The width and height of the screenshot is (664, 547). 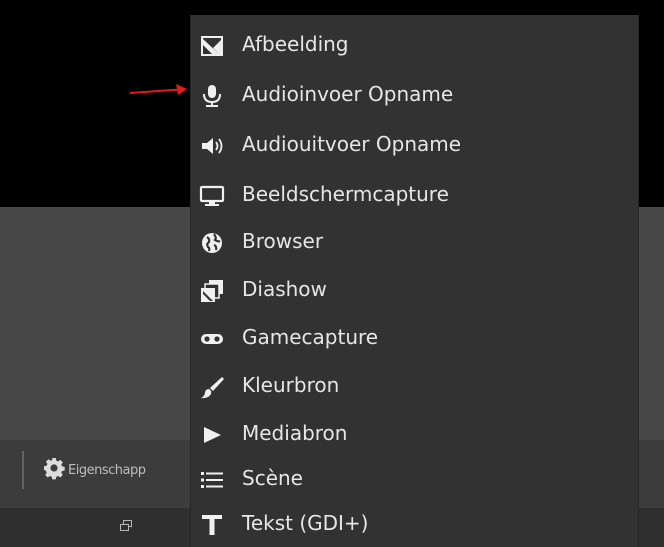 What do you see at coordinates (352, 144) in the screenshot?
I see `menu-item-label: Audiouitvoer Opname` at bounding box center [352, 144].